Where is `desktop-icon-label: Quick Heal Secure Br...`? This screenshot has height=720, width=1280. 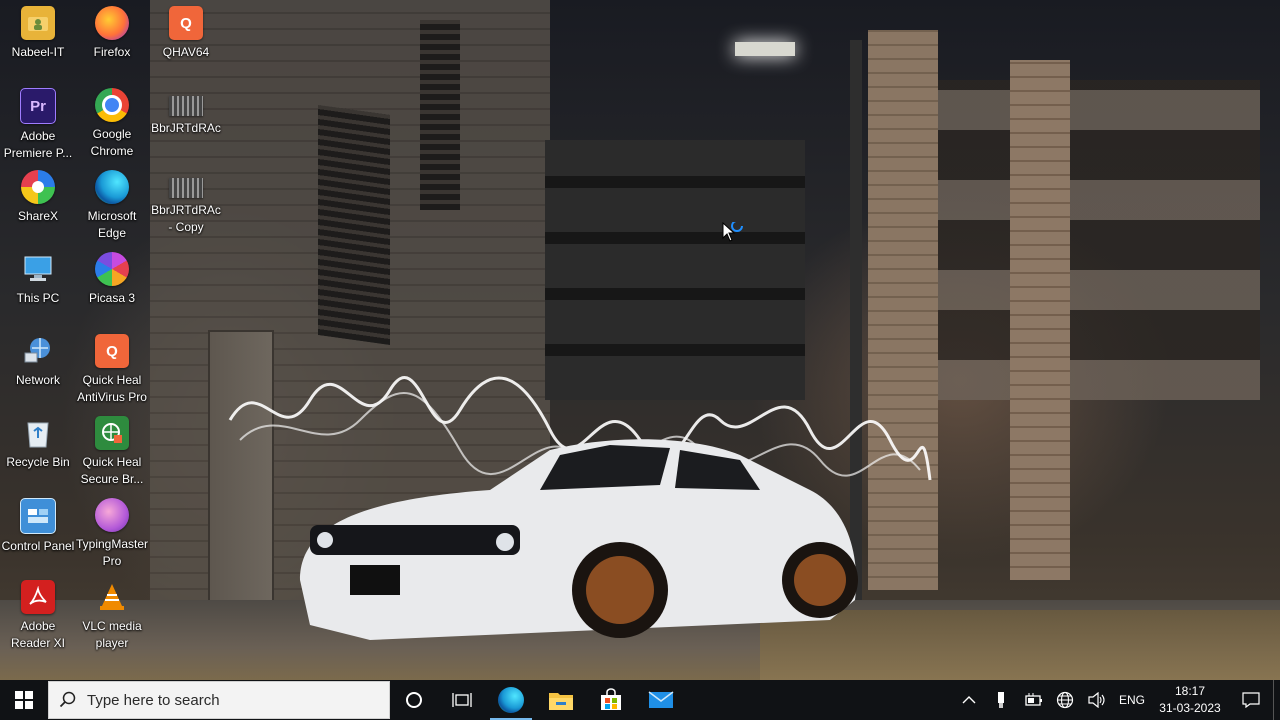
desktop-icon-label: Quick Heal Secure Br... is located at coordinates (112, 470).